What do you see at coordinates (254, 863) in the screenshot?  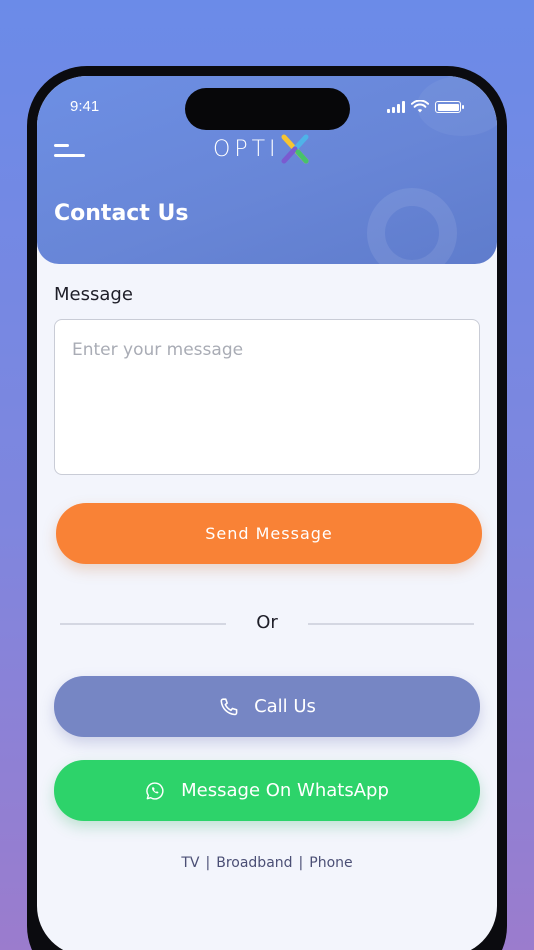 I see `footer-link-broadband: Broadband` at bounding box center [254, 863].